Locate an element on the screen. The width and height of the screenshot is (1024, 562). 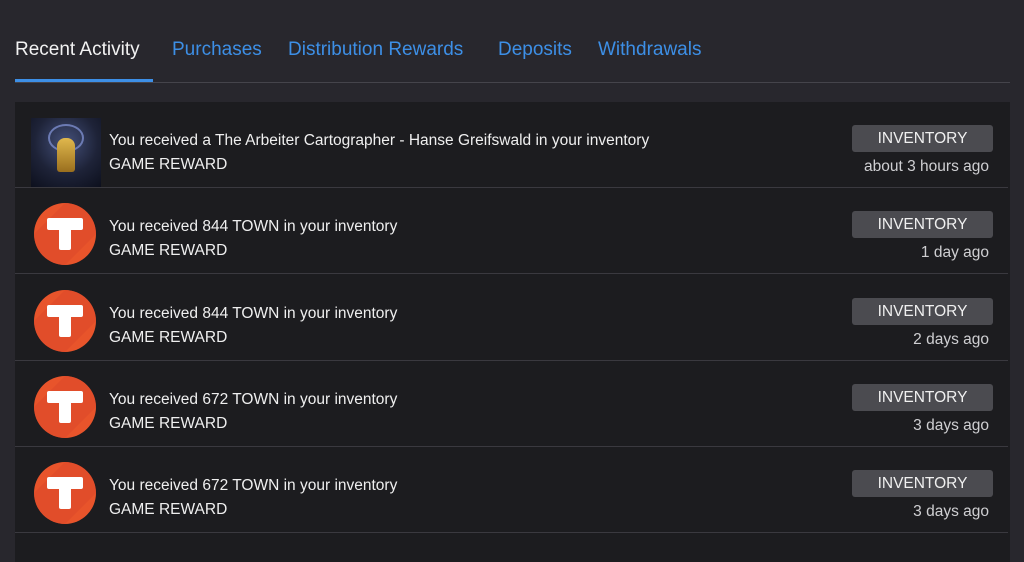
activity-timestamp: 2 days ago is located at coordinates (951, 339).